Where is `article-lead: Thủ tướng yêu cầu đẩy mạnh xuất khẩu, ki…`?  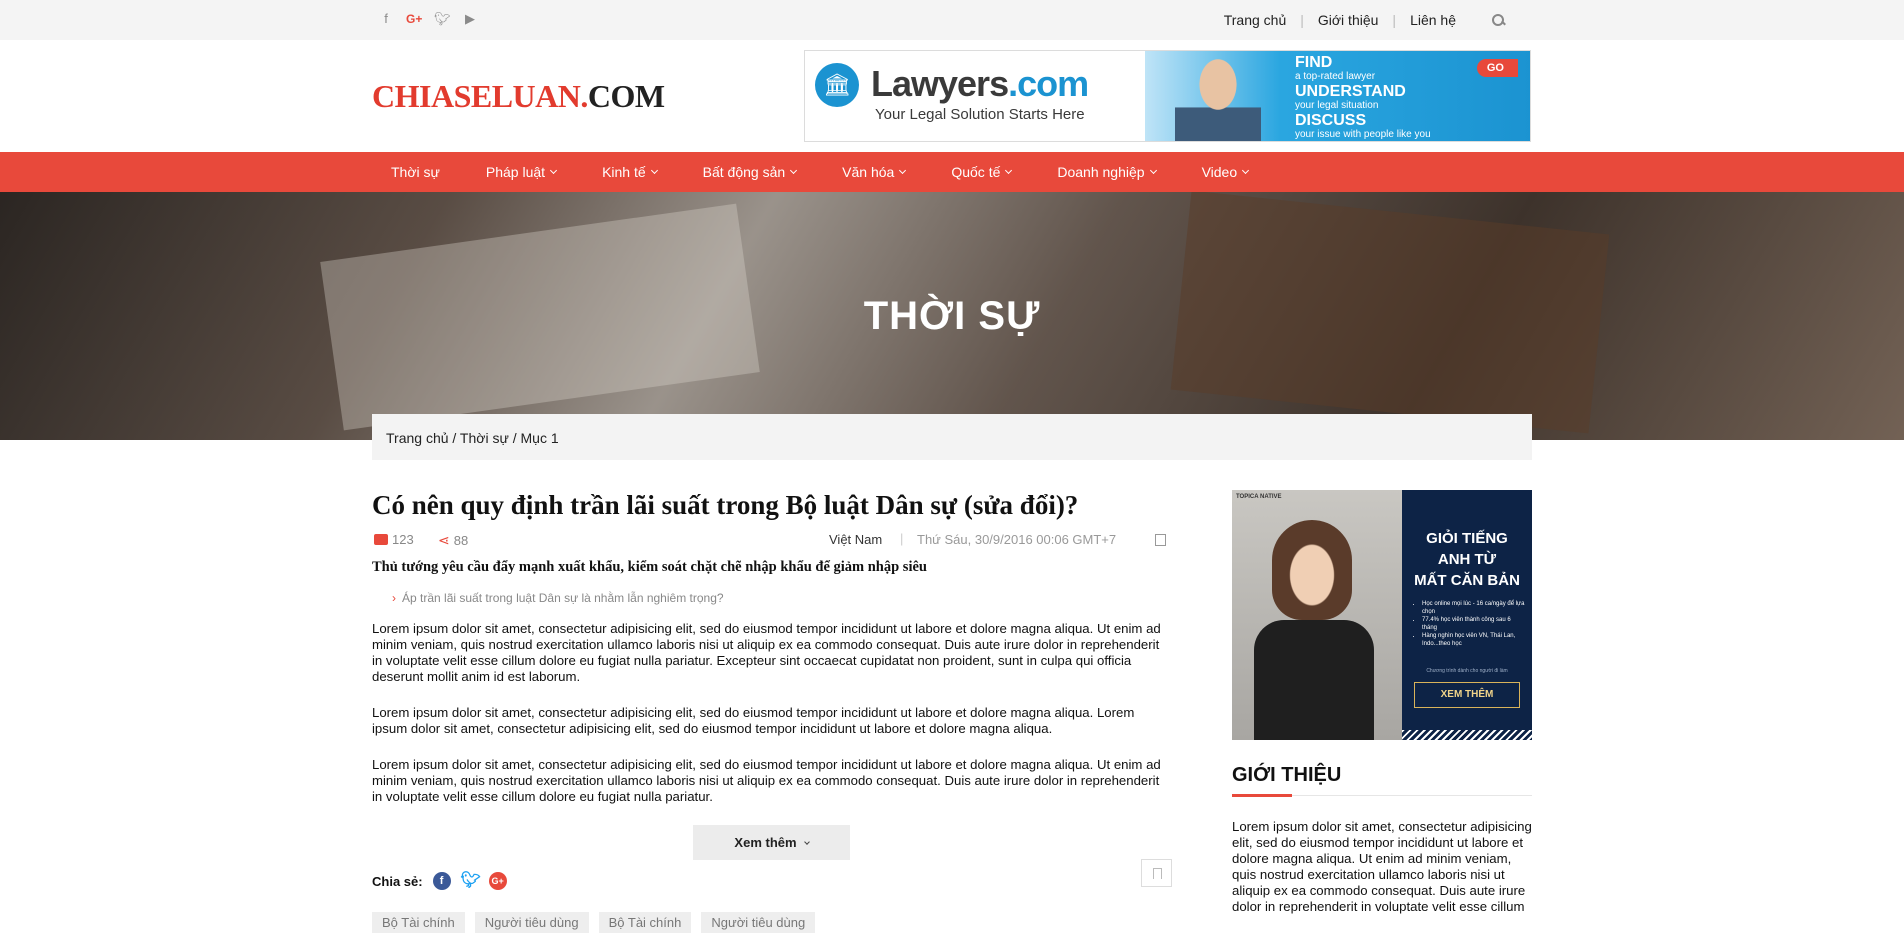 article-lead: Thủ tướng yêu cầu đẩy mạnh xuất khẩu, ki… is located at coordinates (649, 567).